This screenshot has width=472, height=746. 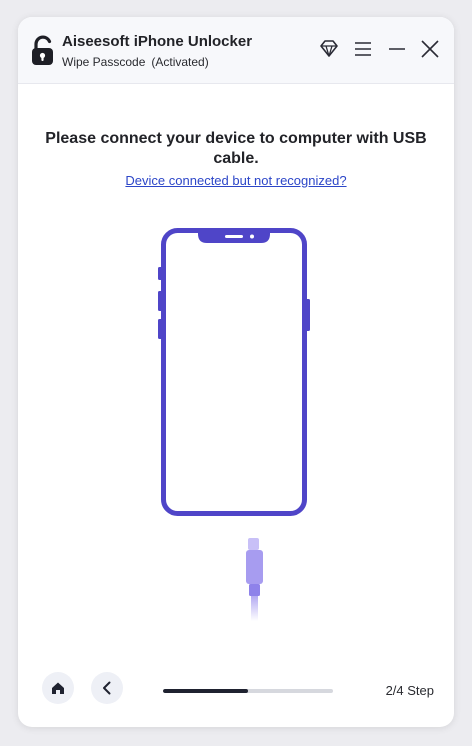 I want to click on back-button, so click(x=107, y=688).